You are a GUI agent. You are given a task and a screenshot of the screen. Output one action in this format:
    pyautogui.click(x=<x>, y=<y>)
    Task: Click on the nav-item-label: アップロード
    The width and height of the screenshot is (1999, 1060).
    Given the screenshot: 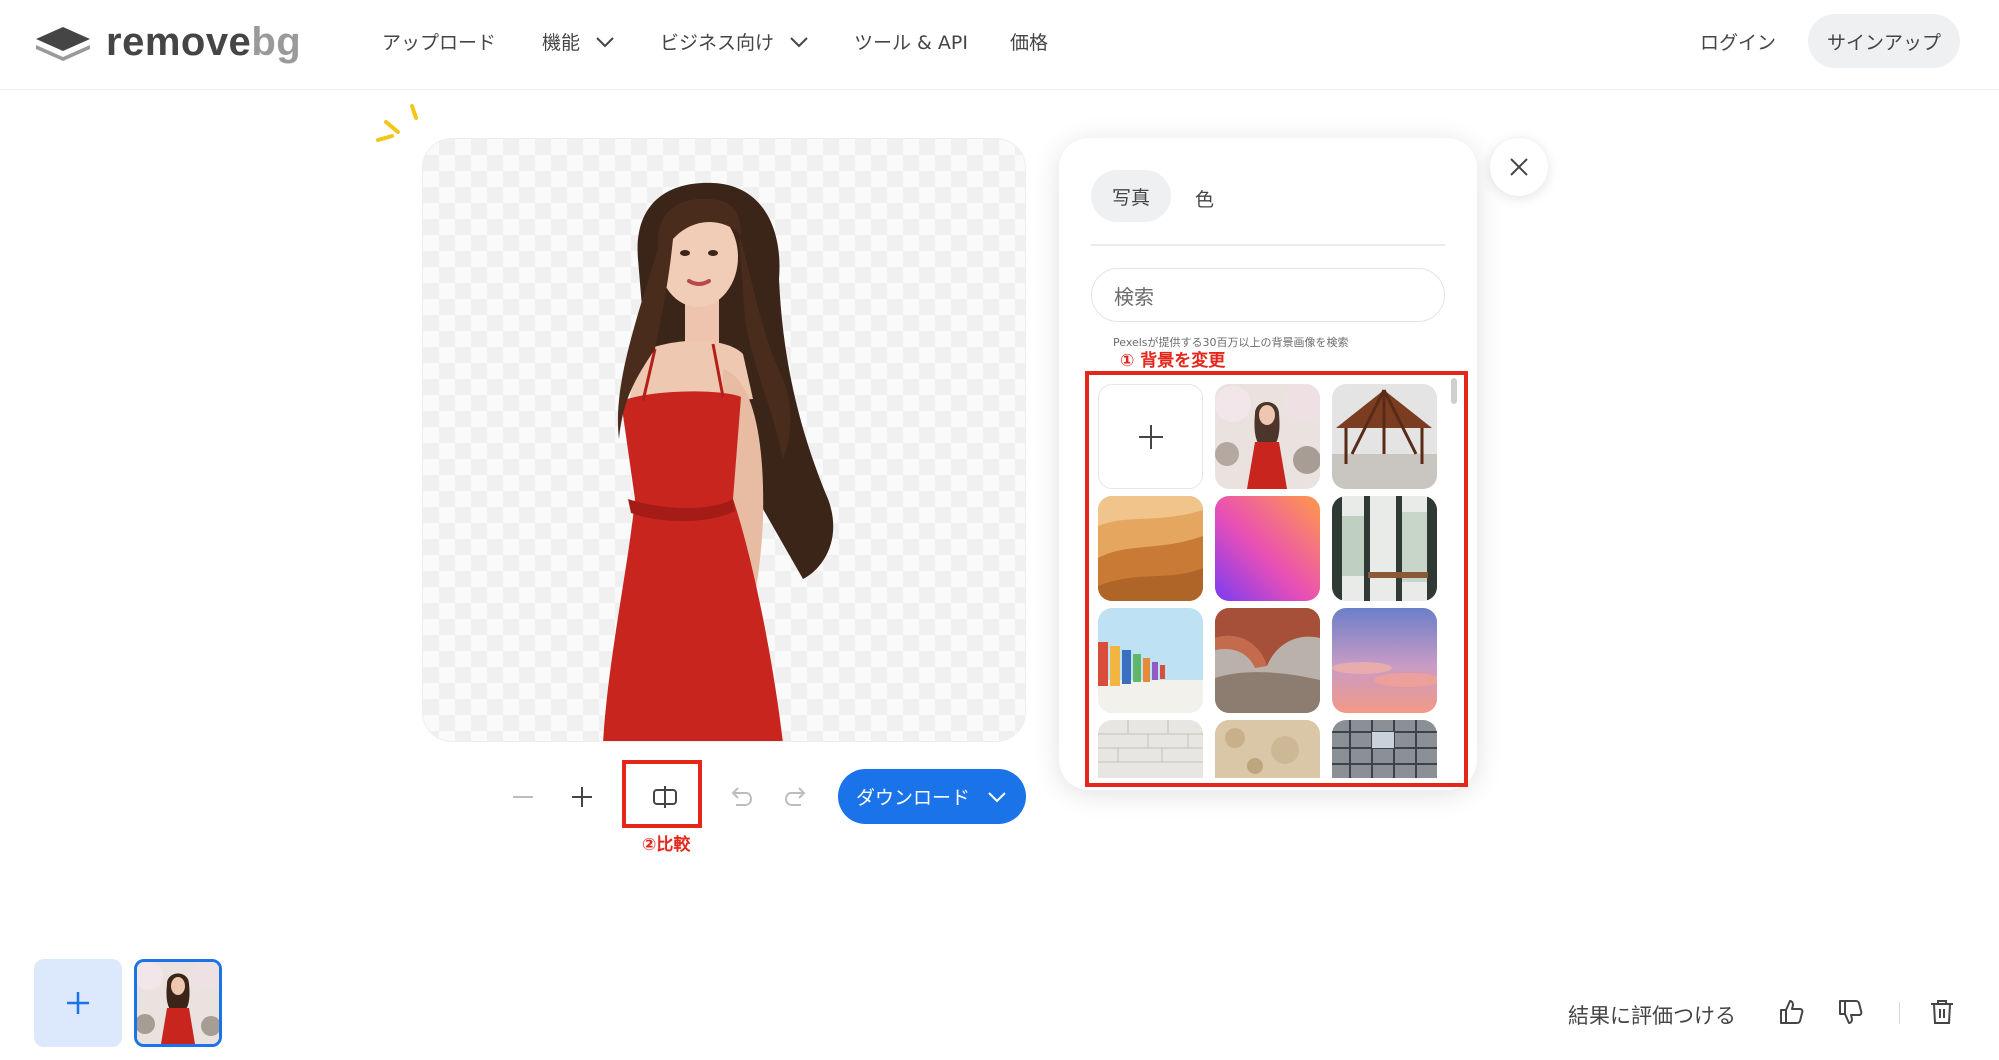 What is the action you would take?
    pyautogui.click(x=439, y=43)
    